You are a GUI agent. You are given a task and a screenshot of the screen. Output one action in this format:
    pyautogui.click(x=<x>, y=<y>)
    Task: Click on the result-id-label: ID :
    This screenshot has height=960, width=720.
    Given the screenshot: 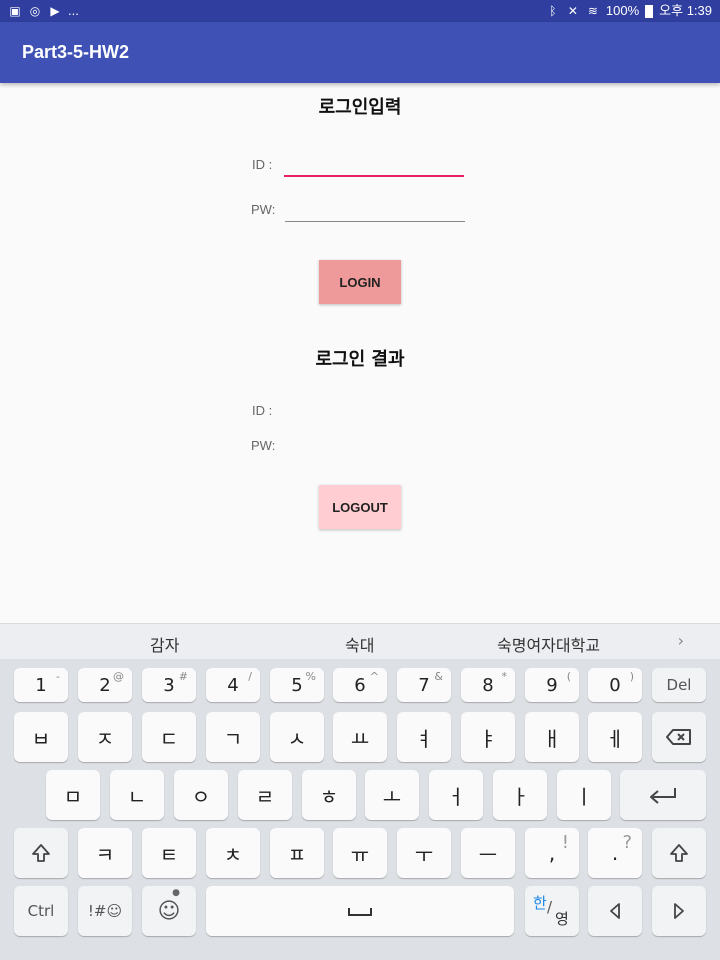 What is the action you would take?
    pyautogui.click(x=262, y=410)
    